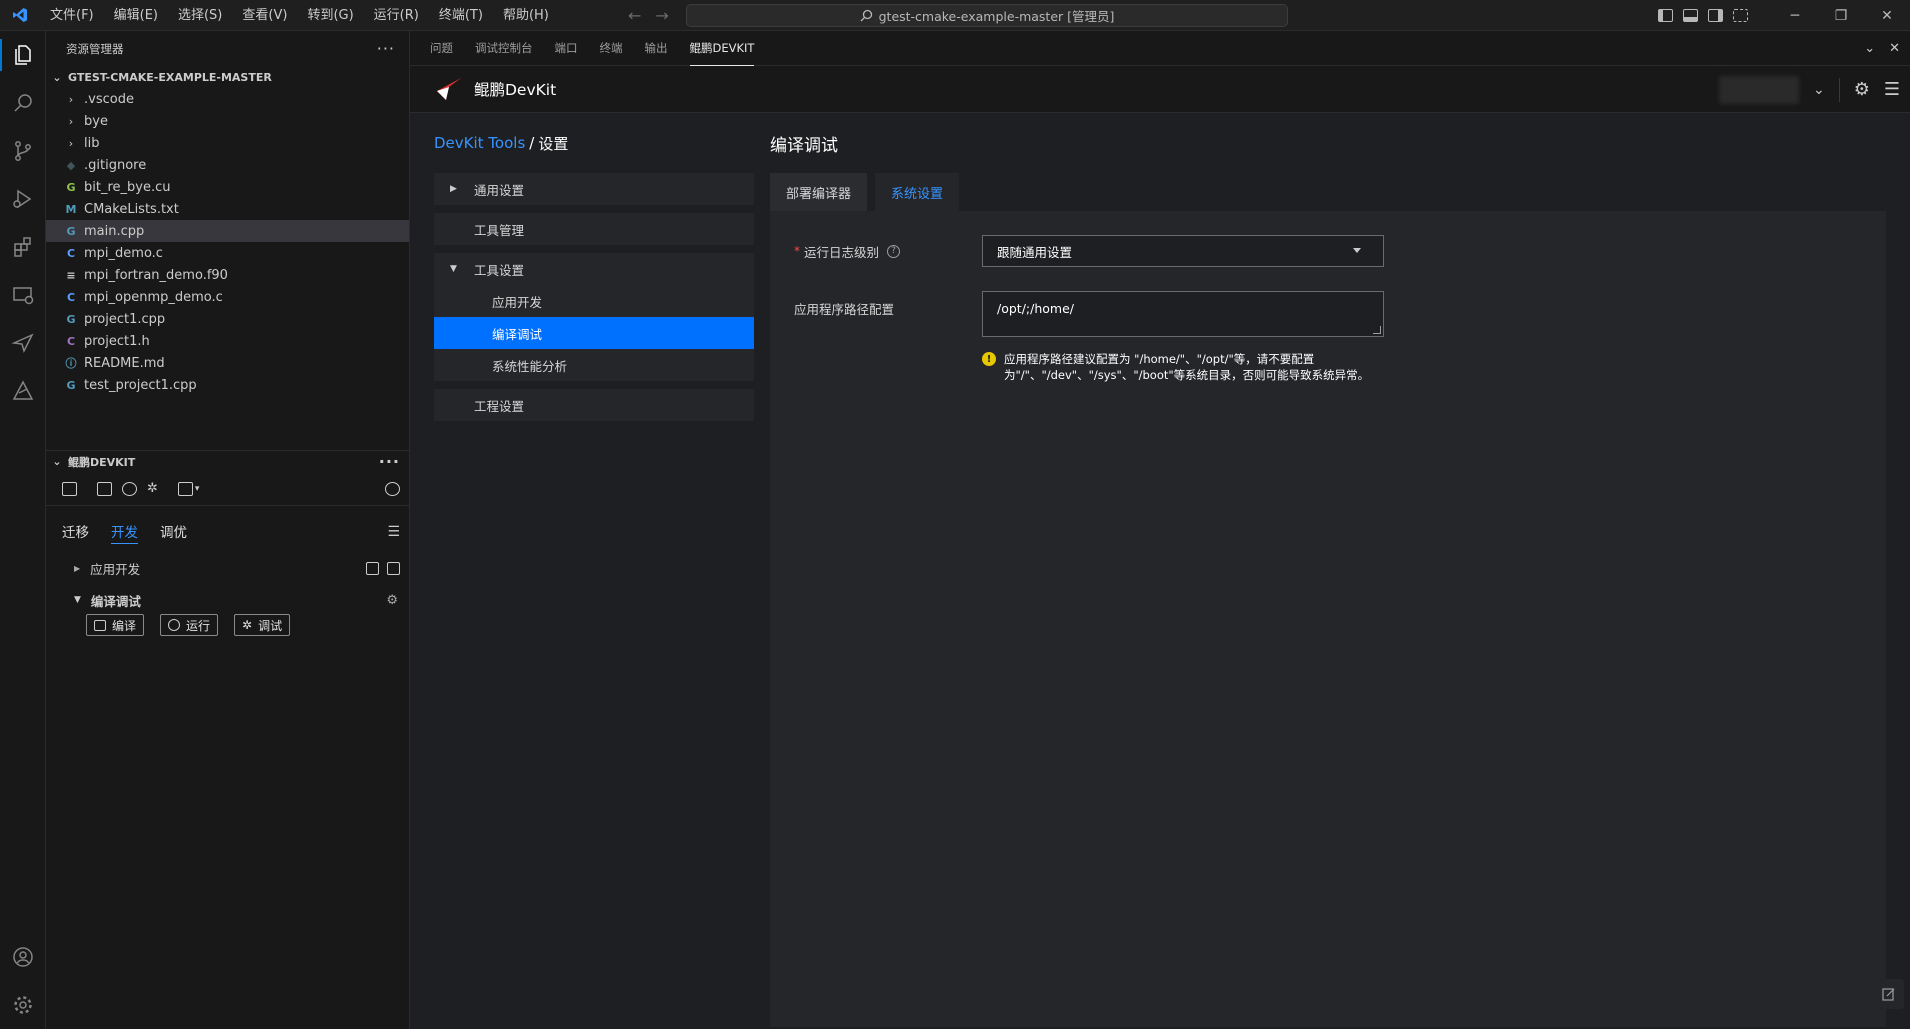 Image resolution: width=1910 pixels, height=1029 pixels. I want to click on tab-kunpeng-devkit: 鲲鹏DEVKIT, so click(722, 48).